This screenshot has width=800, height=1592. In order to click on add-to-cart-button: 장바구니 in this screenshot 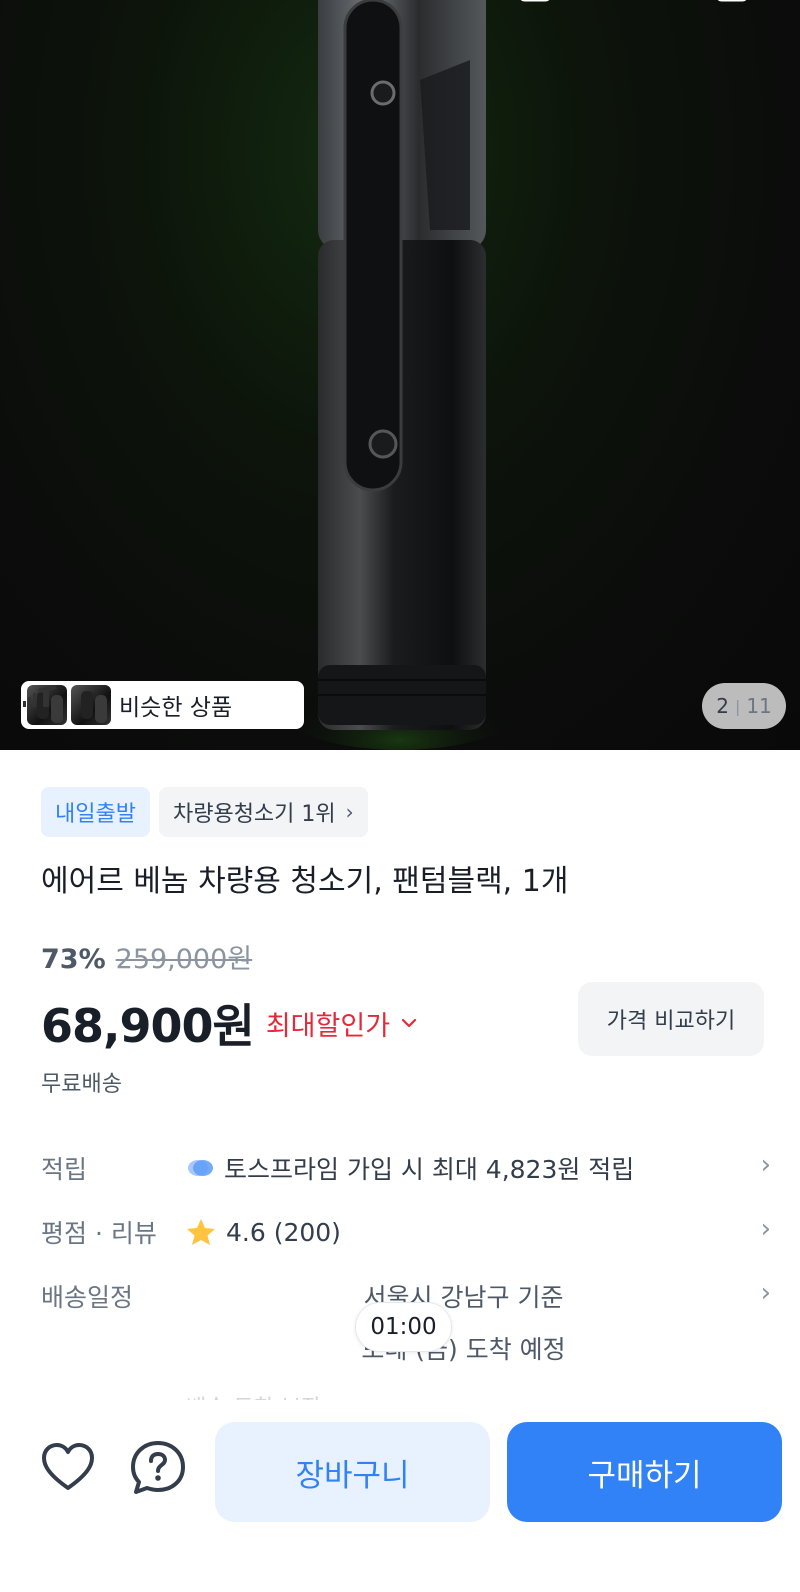, I will do `click(352, 1472)`.